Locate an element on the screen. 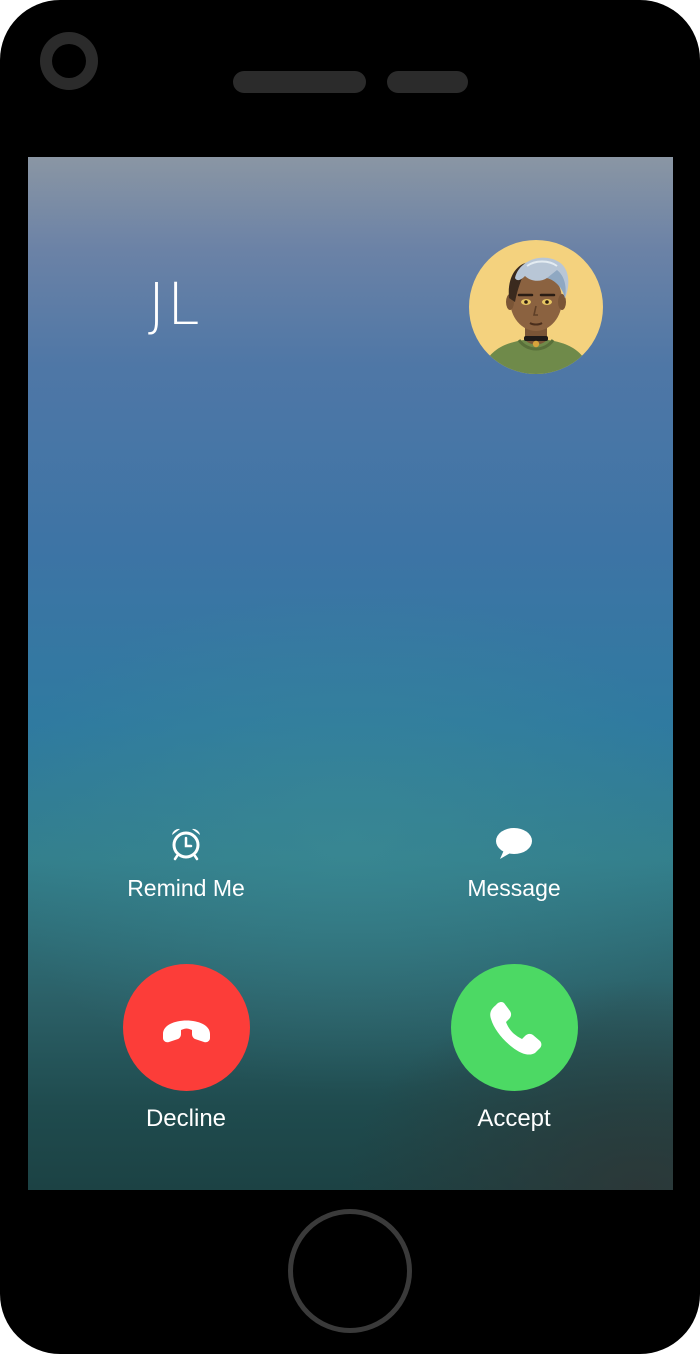  avatar-illustration-icon is located at coordinates (536, 315).